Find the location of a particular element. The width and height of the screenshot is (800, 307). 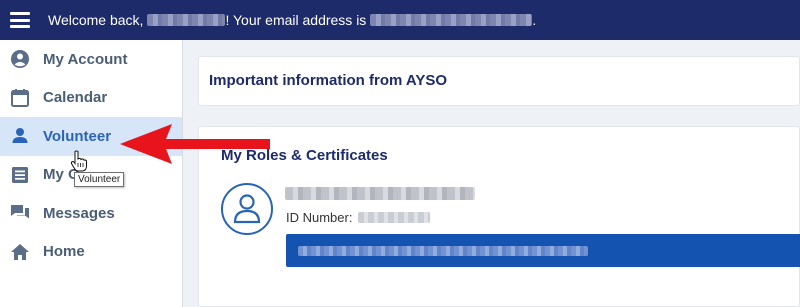

sidebar-item-label: Volunteer is located at coordinates (77, 136).